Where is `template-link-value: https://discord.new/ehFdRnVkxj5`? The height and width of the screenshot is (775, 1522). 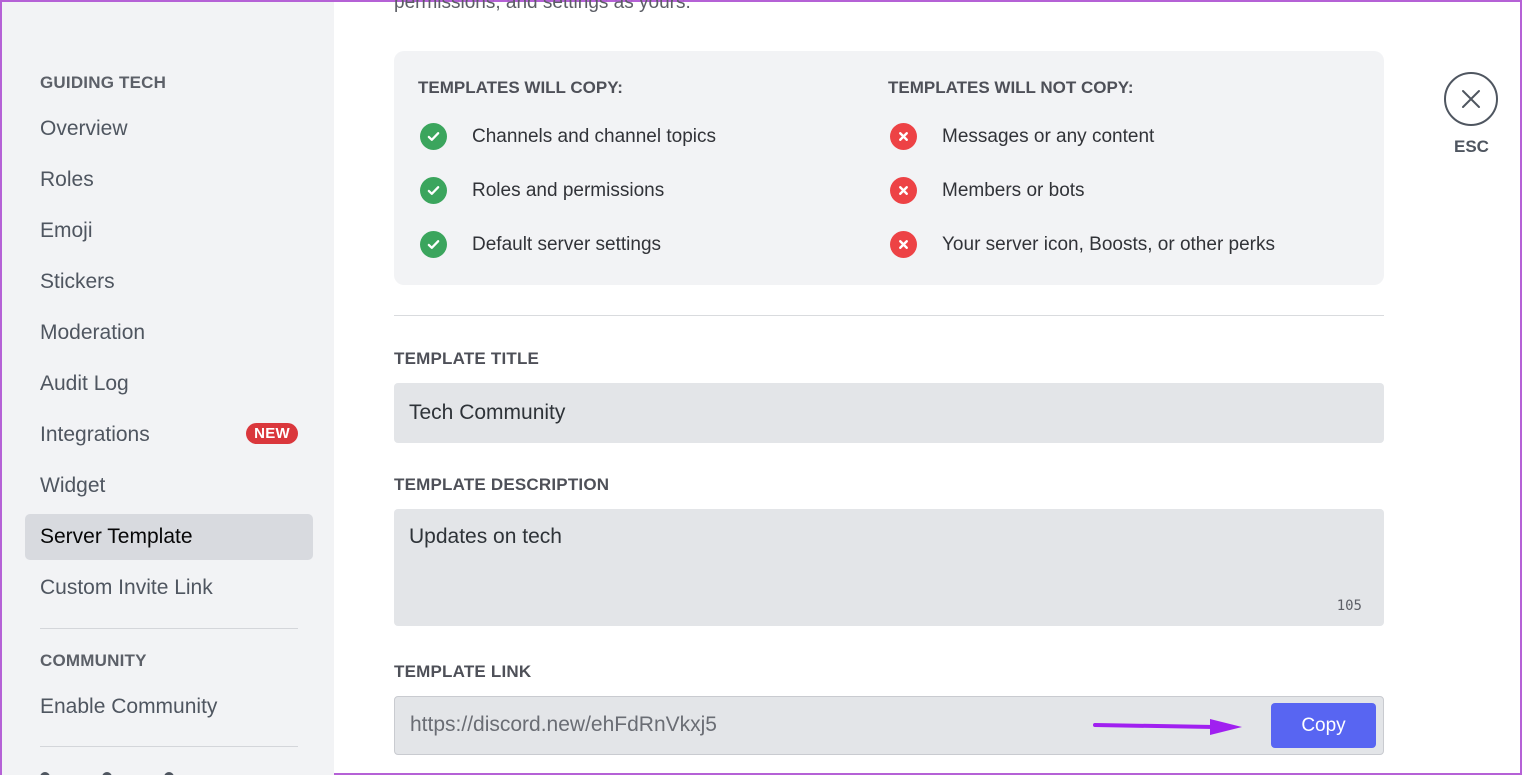 template-link-value: https://discord.new/ehFdRnVkxj5 is located at coordinates (563, 724).